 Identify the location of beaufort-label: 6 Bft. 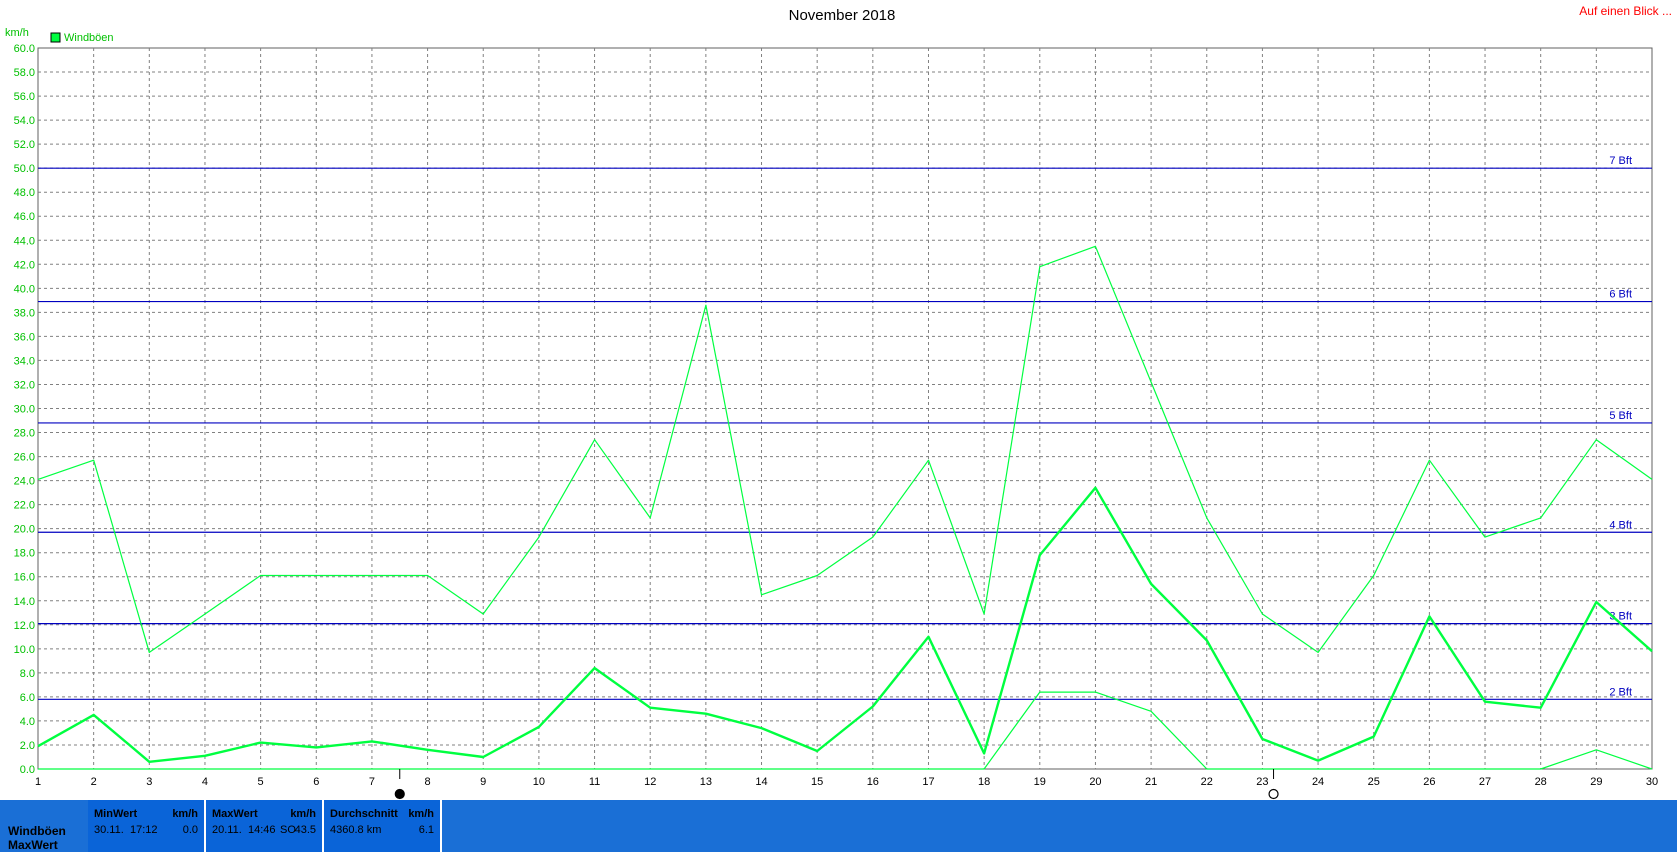
(1620, 295).